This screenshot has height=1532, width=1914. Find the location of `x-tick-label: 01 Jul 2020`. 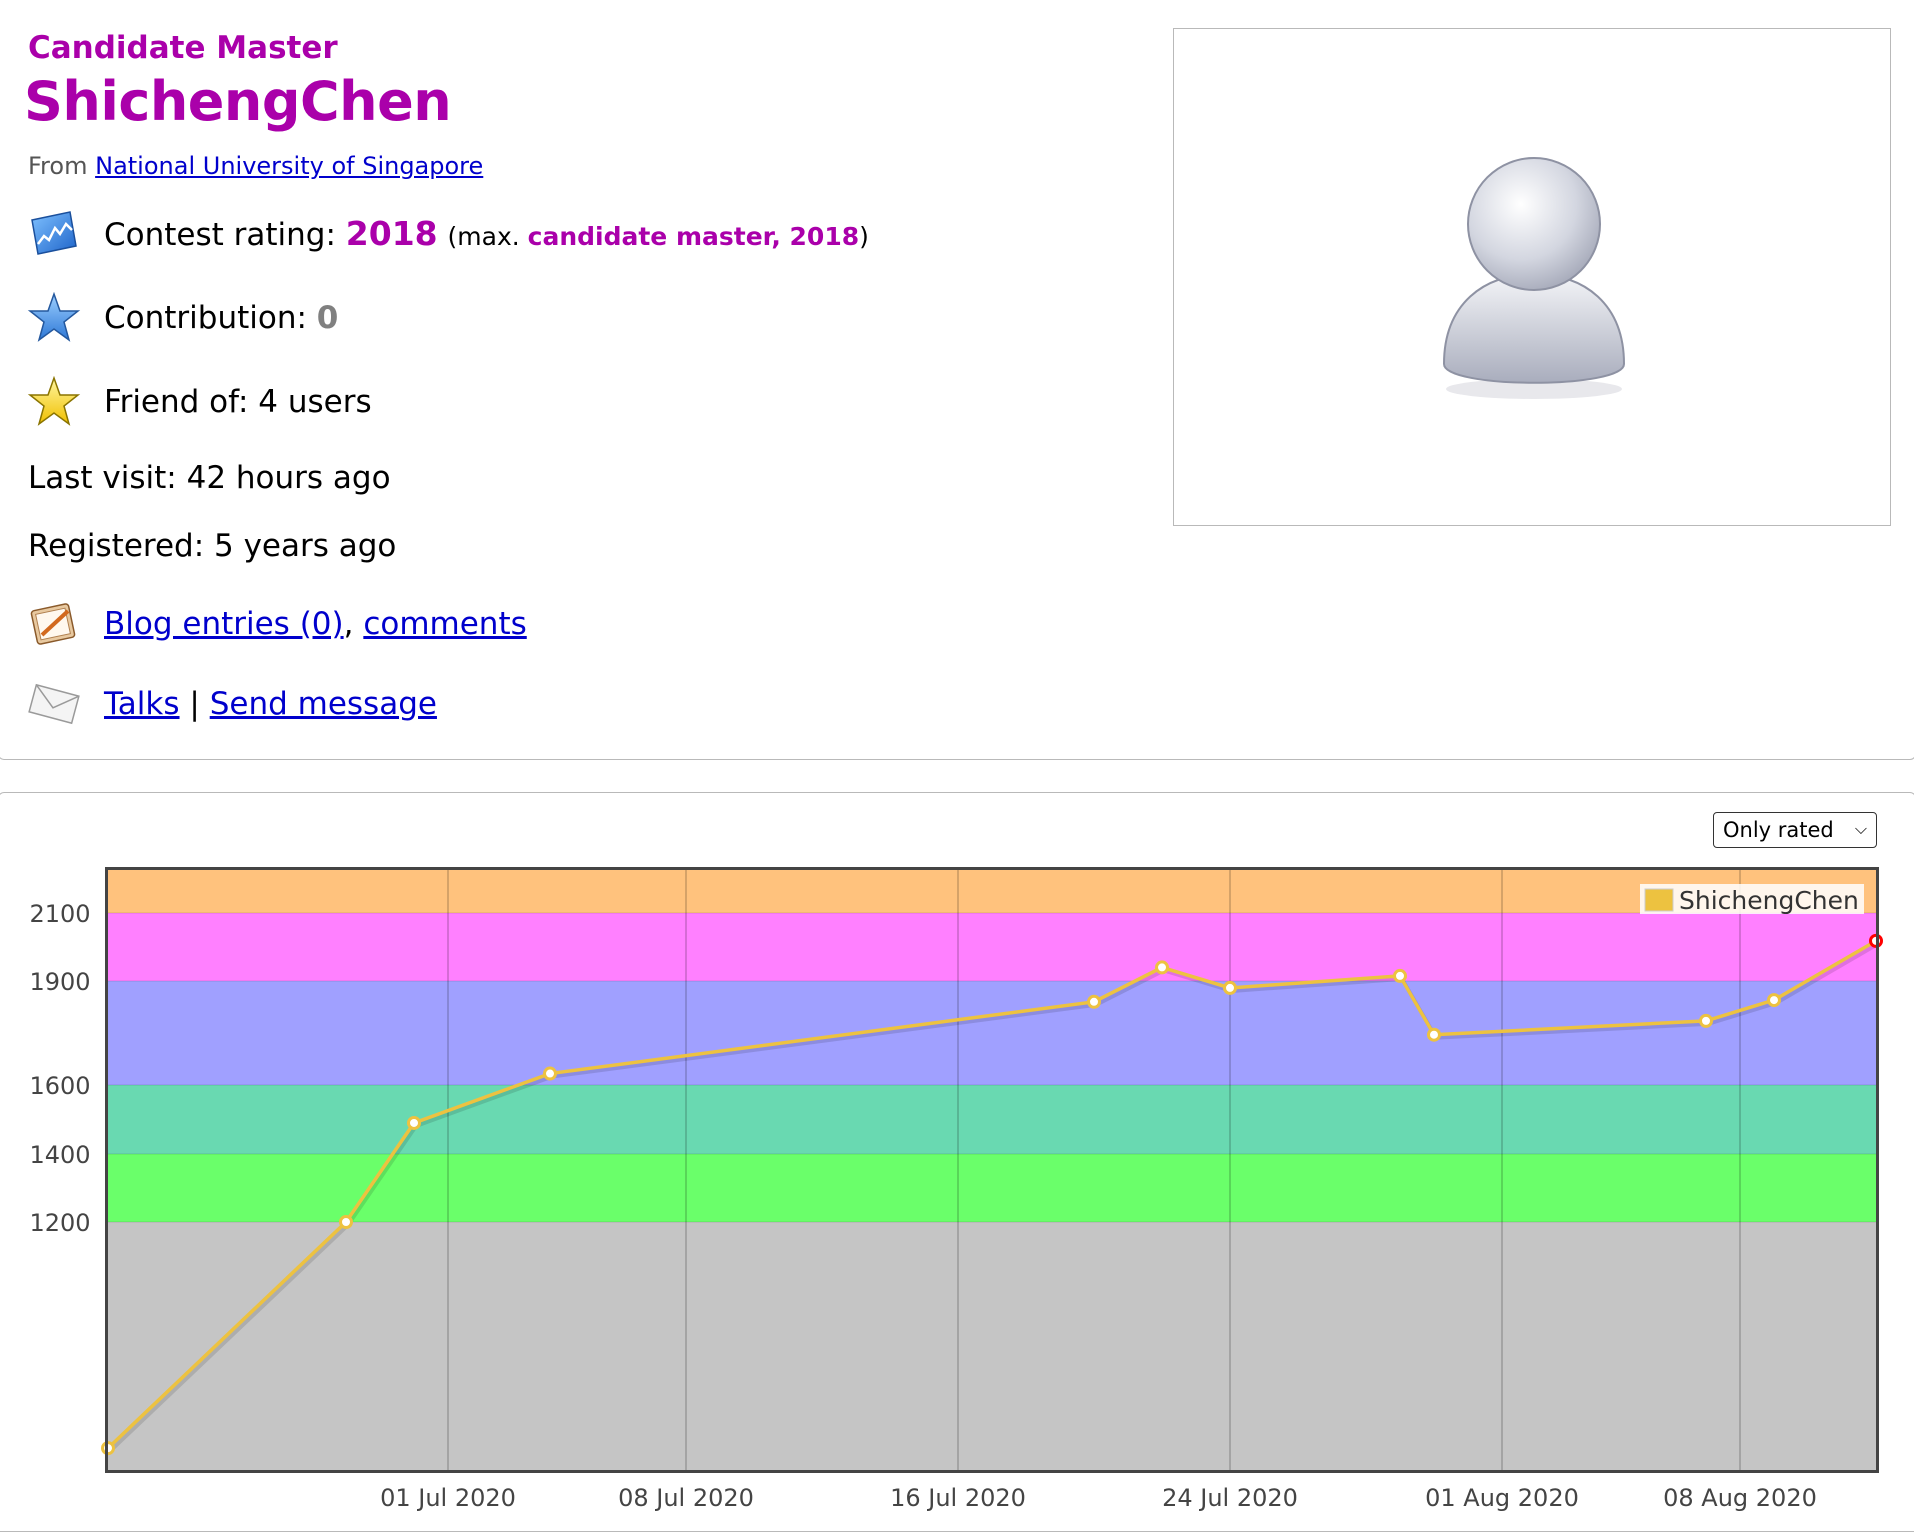

x-tick-label: 01 Jul 2020 is located at coordinates (448, 1498).